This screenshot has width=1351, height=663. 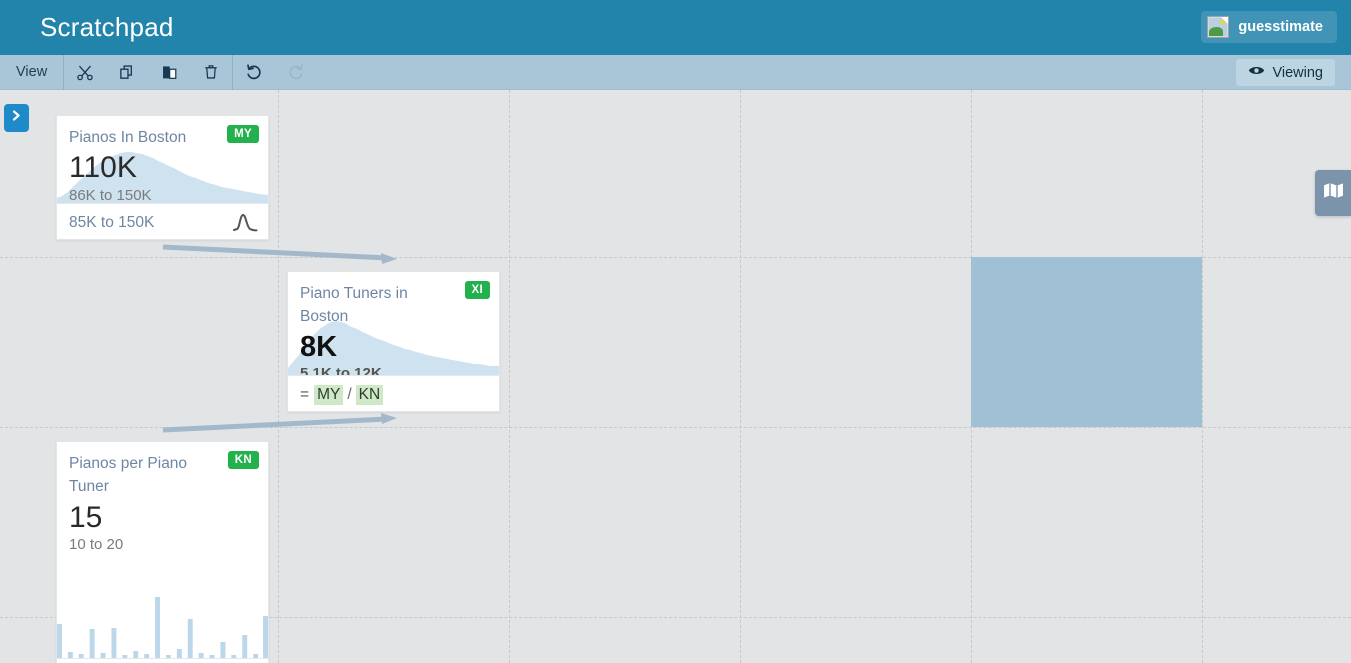 What do you see at coordinates (319, 346) in the screenshot?
I see `card-value: 8K` at bounding box center [319, 346].